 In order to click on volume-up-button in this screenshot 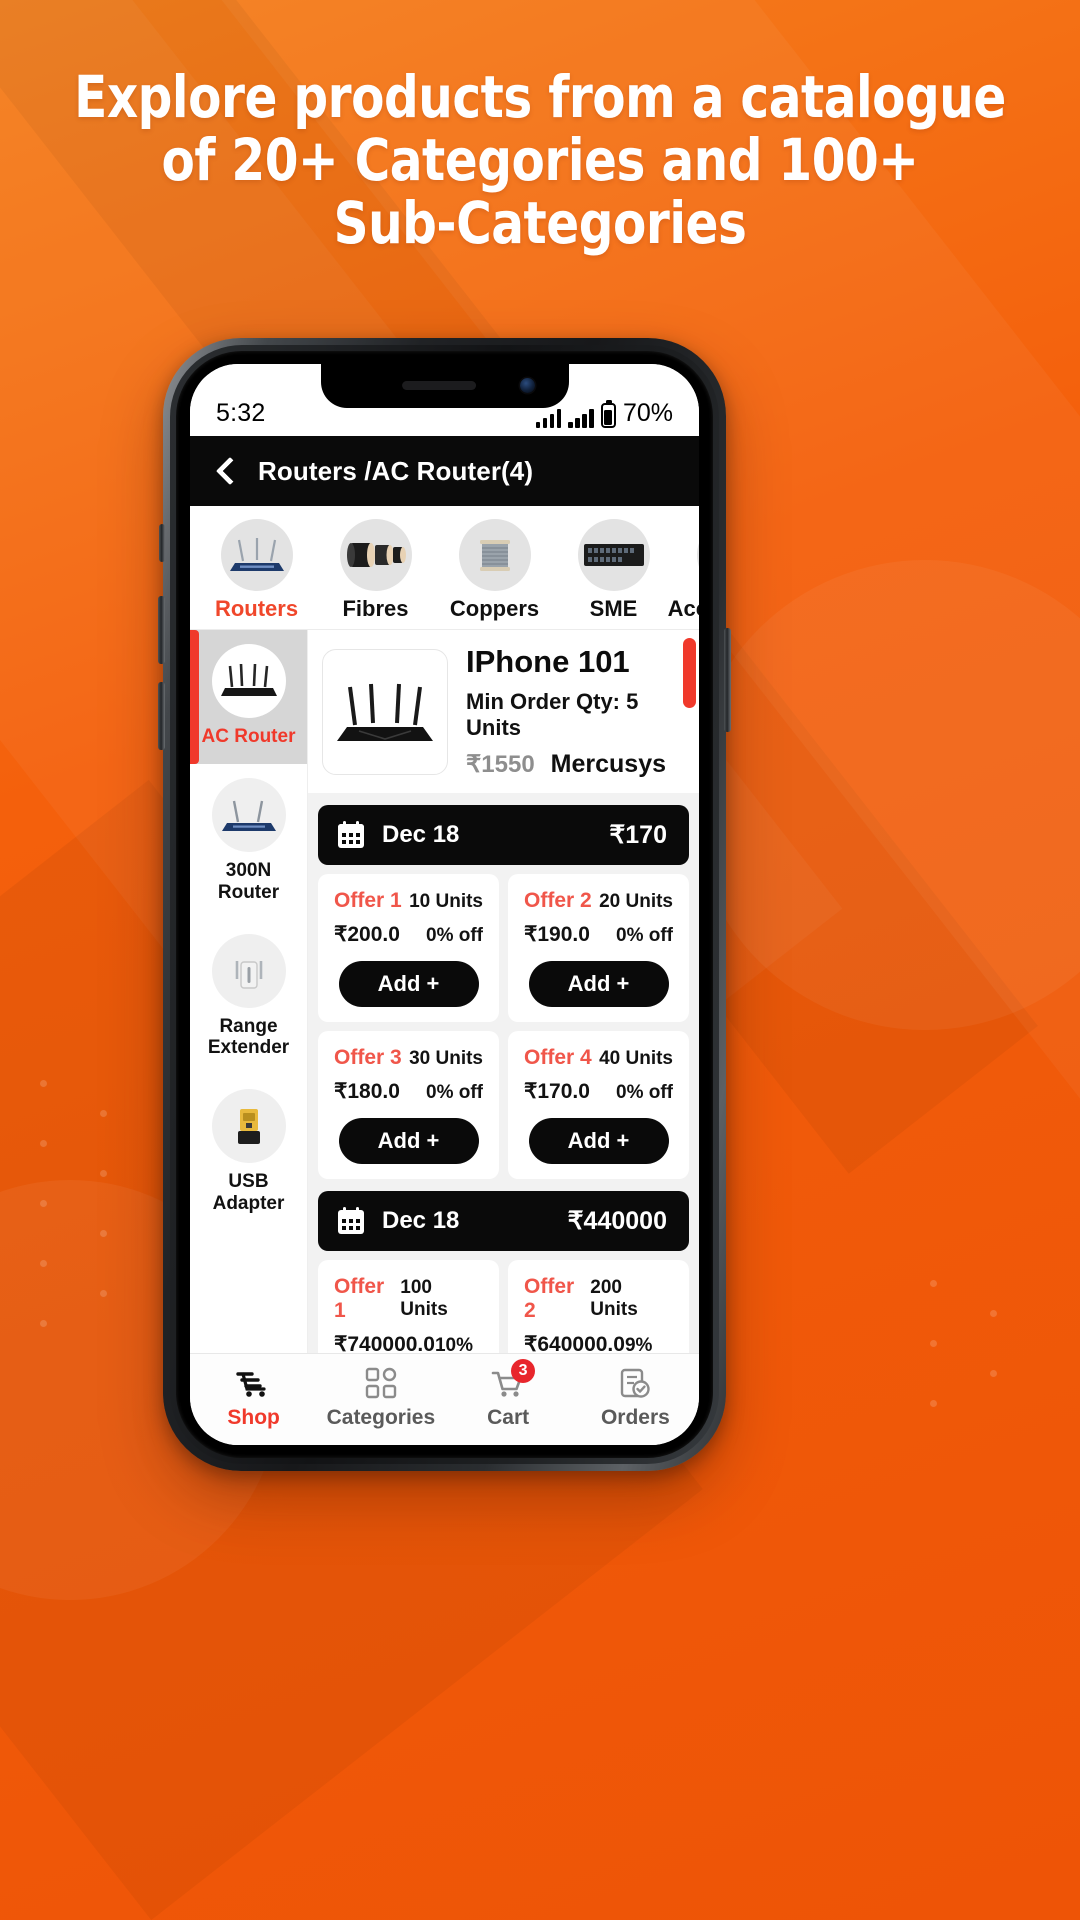, I will do `click(161, 630)`.